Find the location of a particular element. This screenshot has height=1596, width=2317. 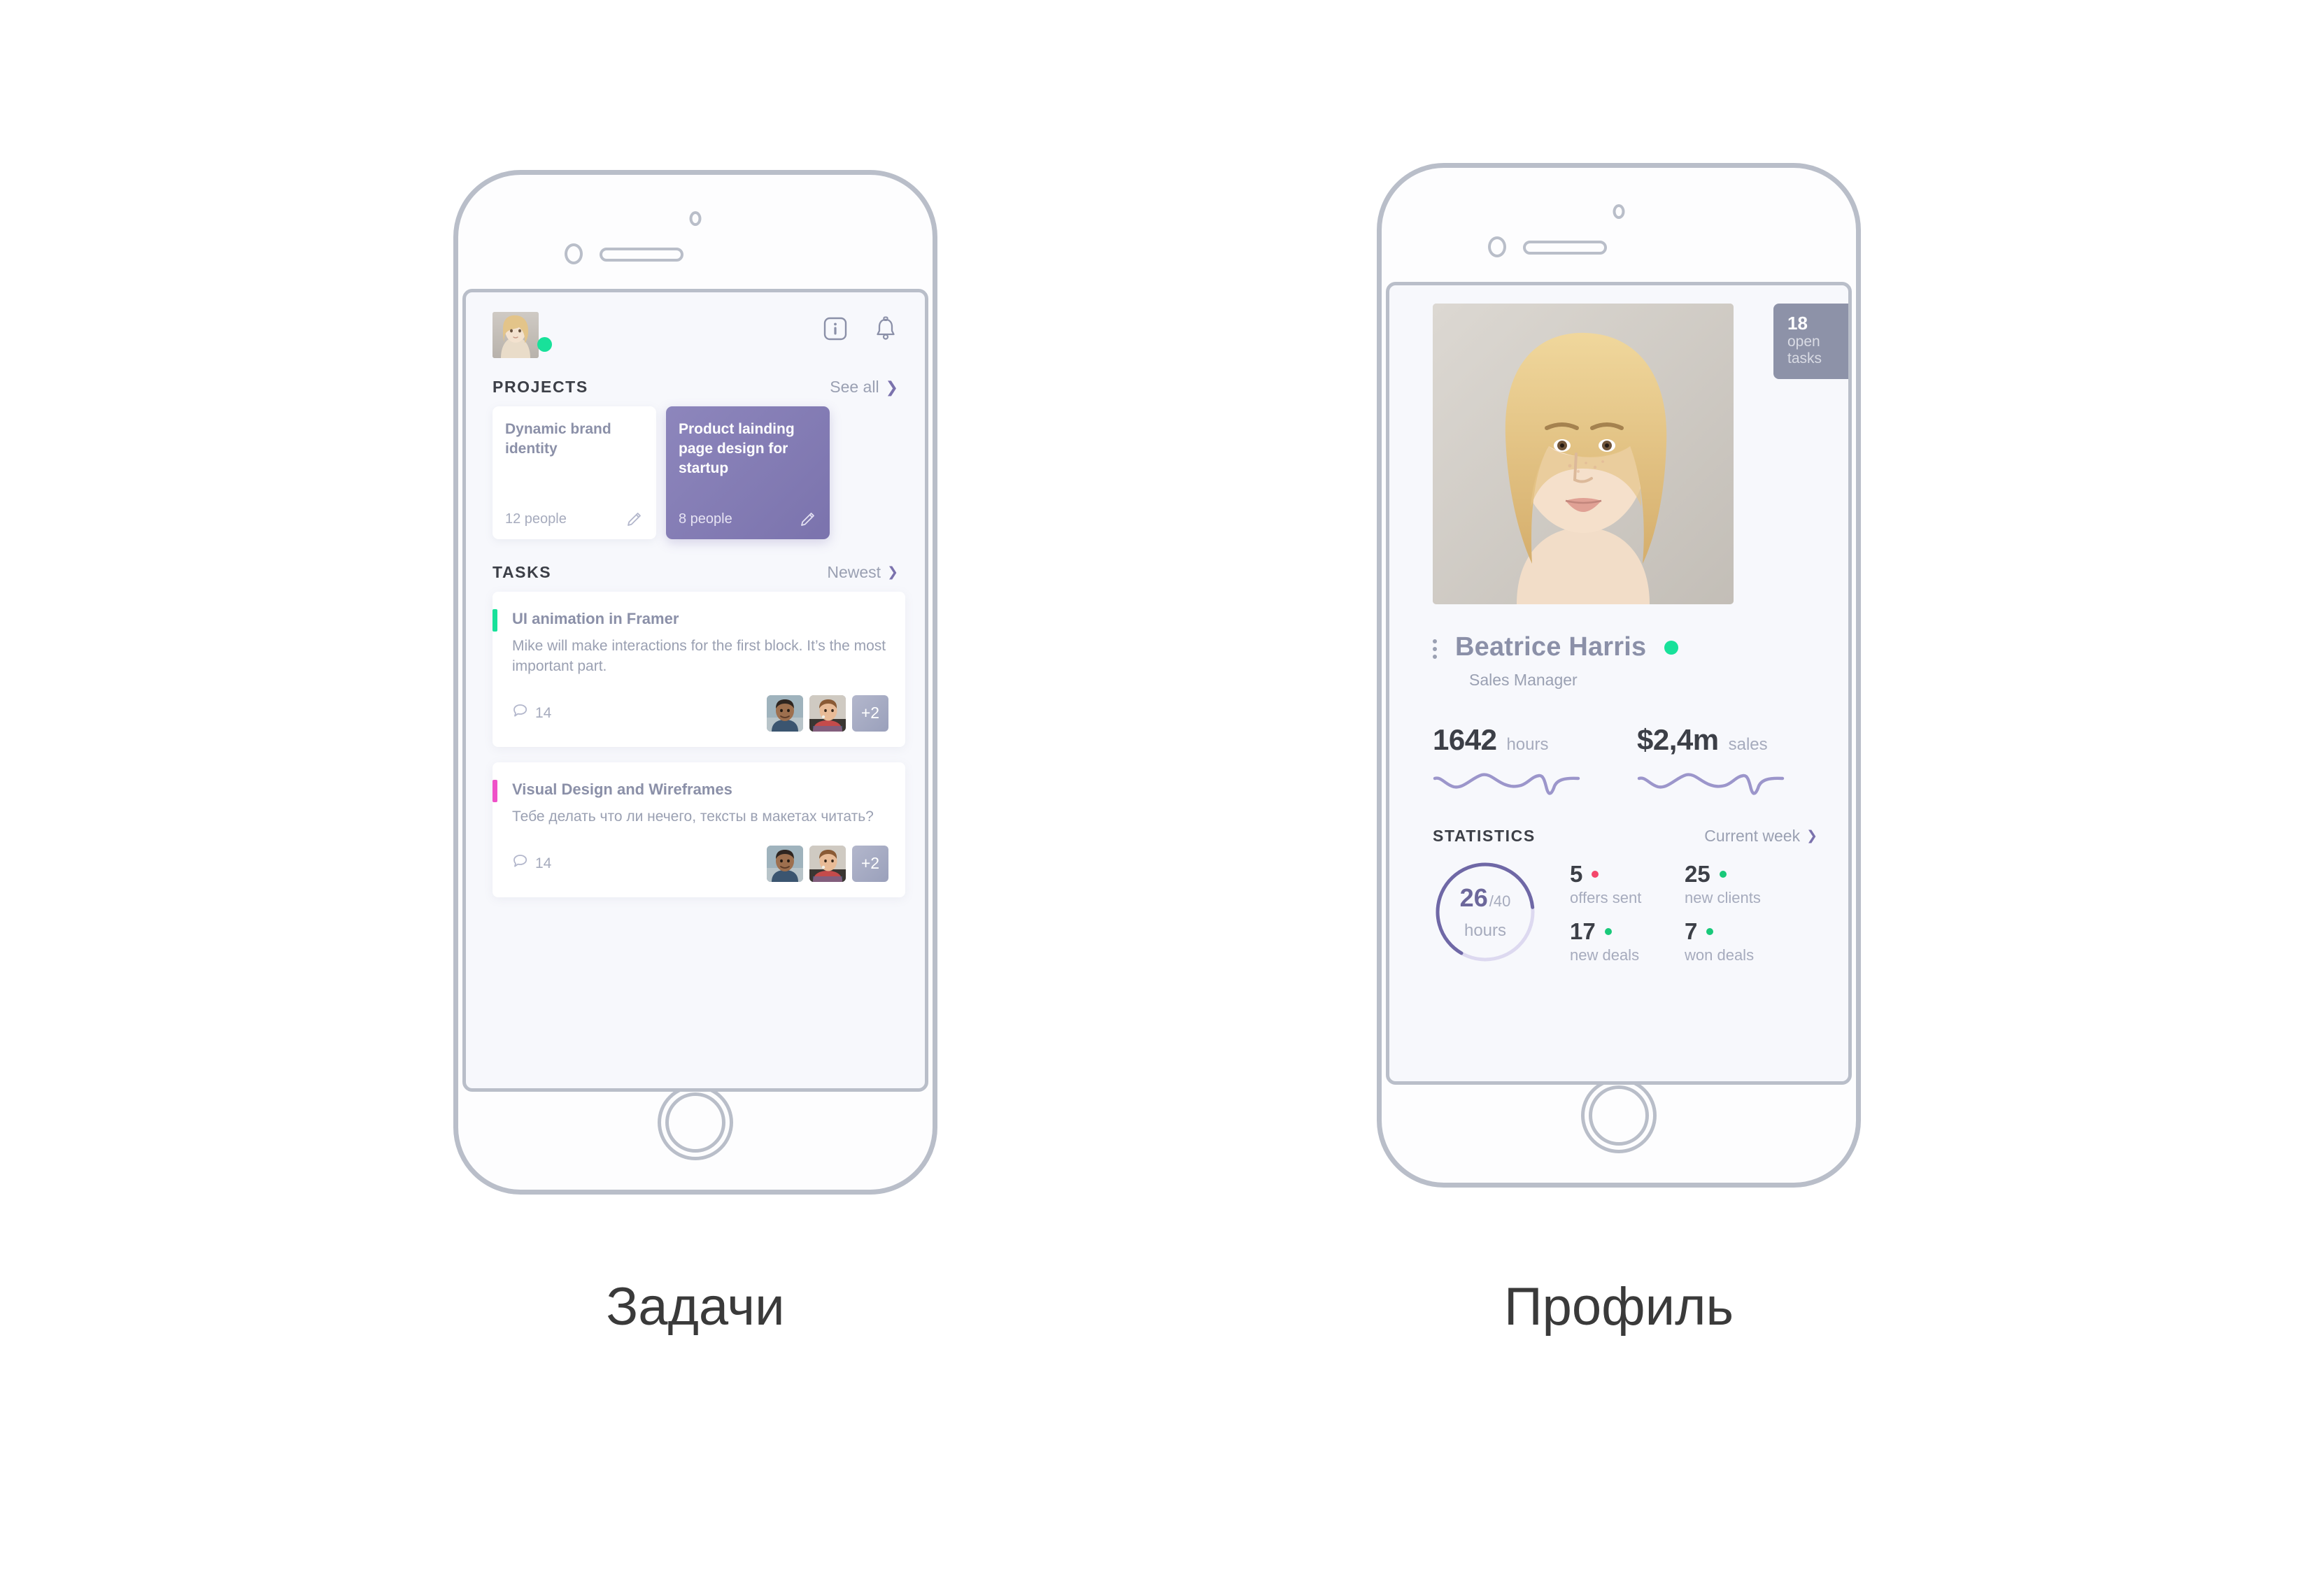

kebab-menu-icon is located at coordinates (1435, 647).